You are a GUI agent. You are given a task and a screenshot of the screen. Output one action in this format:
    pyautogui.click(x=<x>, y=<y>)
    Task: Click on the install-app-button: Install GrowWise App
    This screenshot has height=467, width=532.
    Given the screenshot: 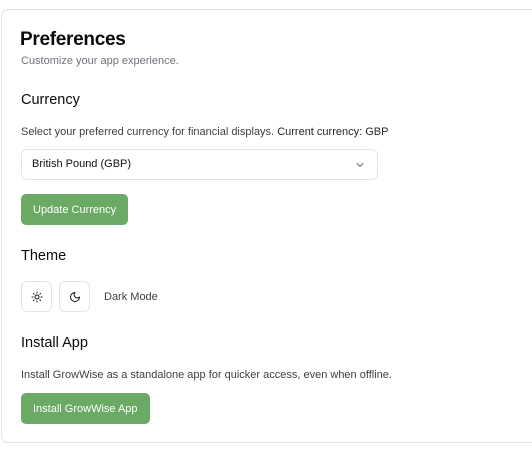 What is the action you would take?
    pyautogui.click(x=85, y=408)
    